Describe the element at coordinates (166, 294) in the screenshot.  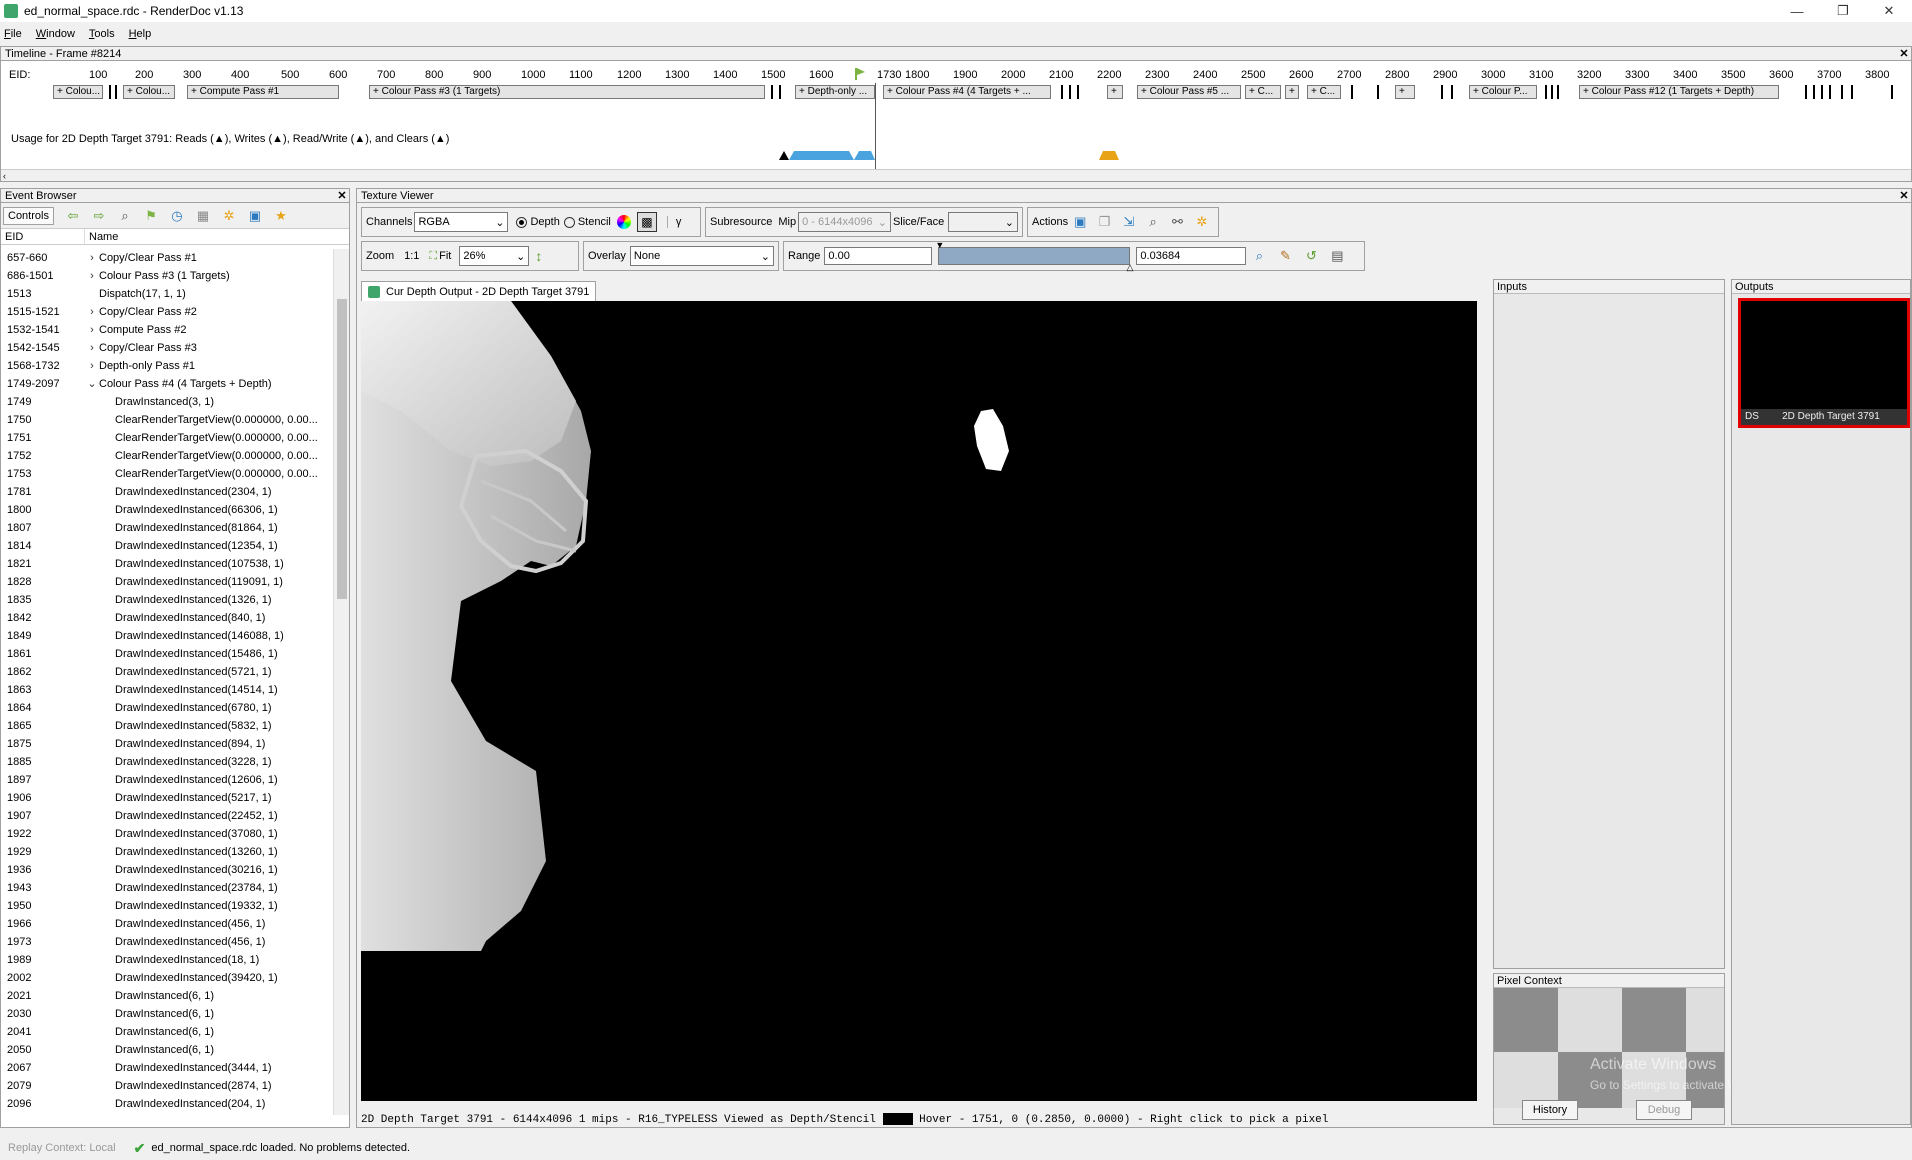
I see `event-row: 1513 Dispatch(17, 1, 1)` at that location.